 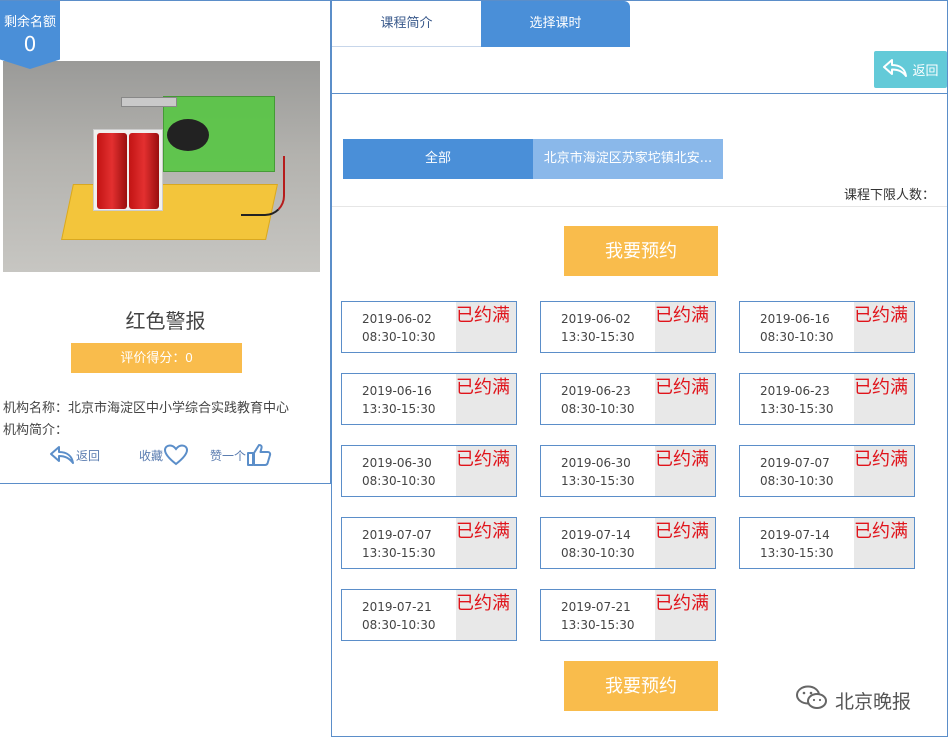 I want to click on favorite-label: 收藏, so click(x=151, y=455).